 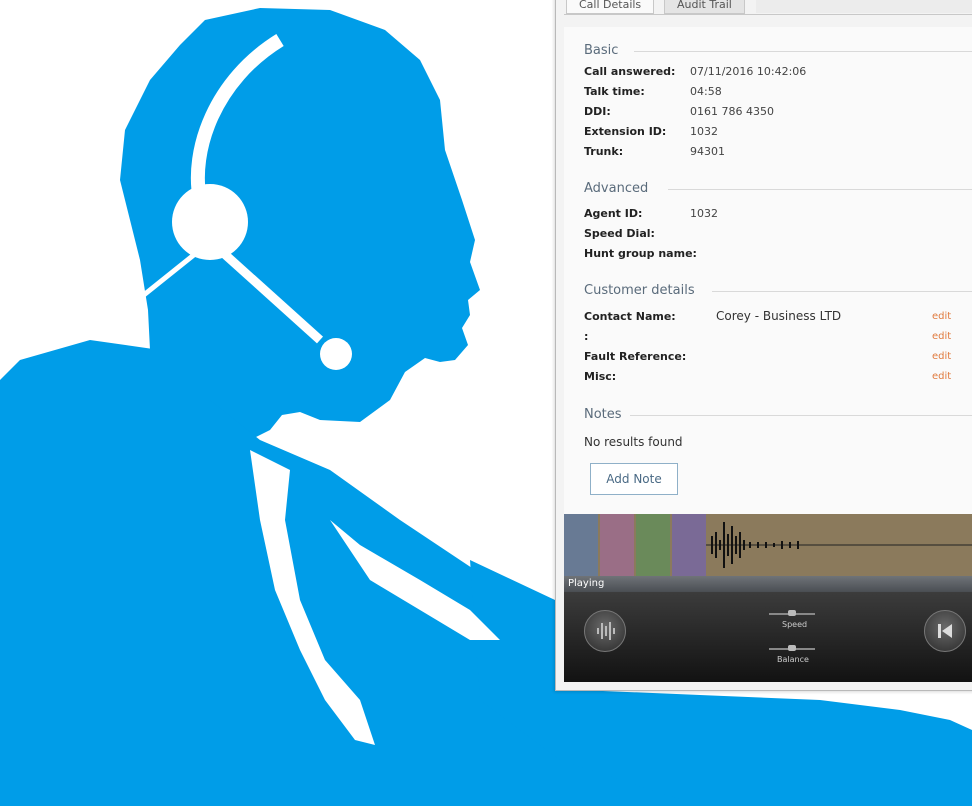 What do you see at coordinates (707, 151) in the screenshot?
I see `value-trunk: 94301` at bounding box center [707, 151].